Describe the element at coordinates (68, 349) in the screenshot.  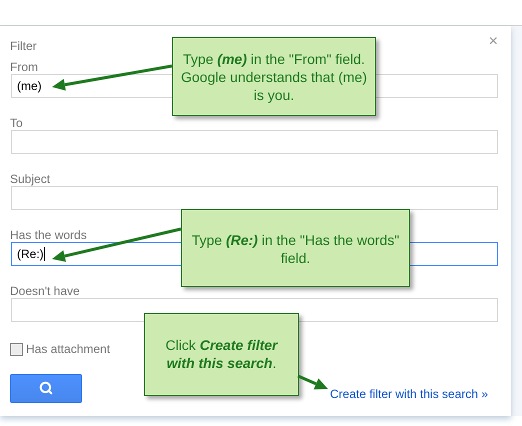
I see `checkbox-label: Has attachment` at that location.